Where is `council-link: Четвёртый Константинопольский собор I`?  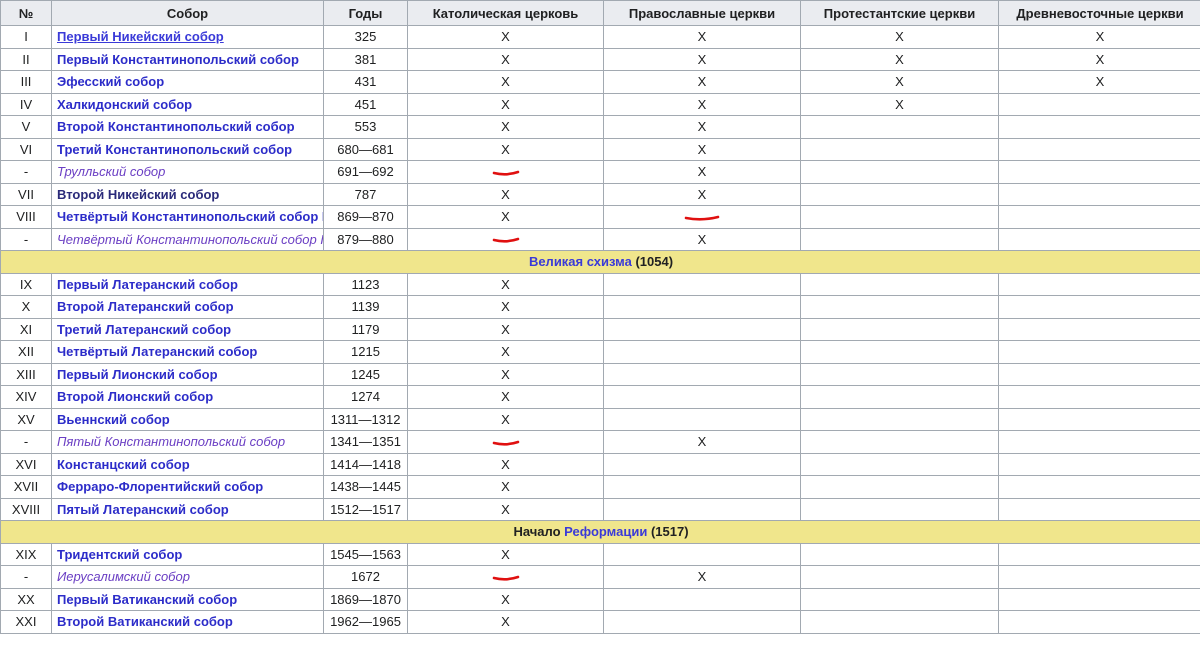 council-link: Четвёртый Константинопольский собор I is located at coordinates (190, 216).